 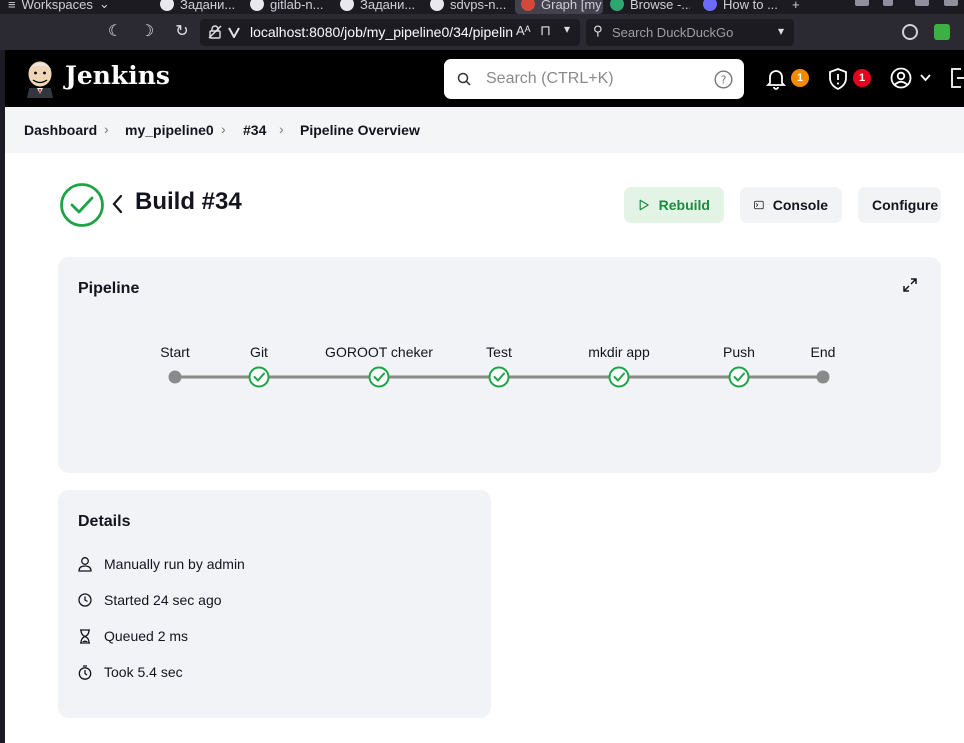 I want to click on extension-icon, so click(x=910, y=32).